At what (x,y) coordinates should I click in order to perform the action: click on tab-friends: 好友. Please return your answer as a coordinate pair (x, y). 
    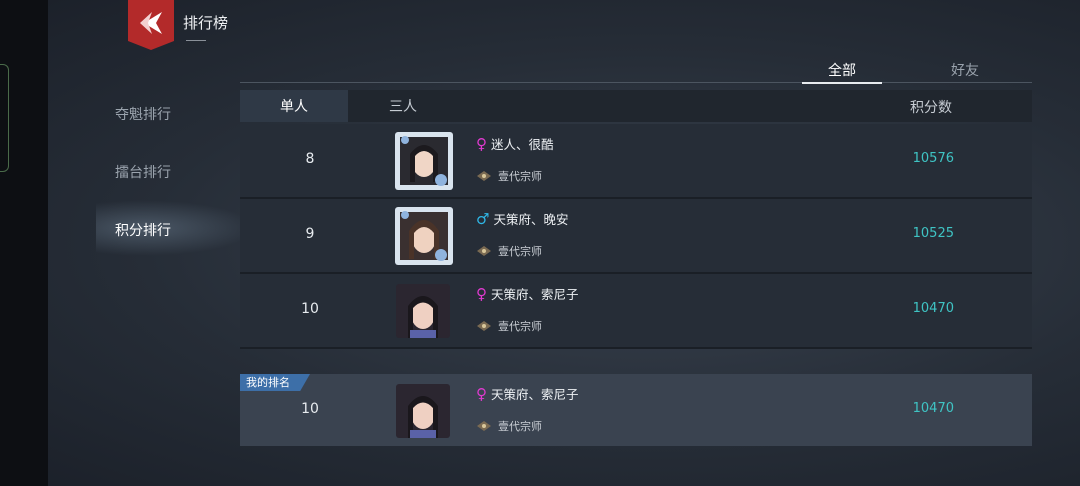
    Looking at the image, I should click on (965, 70).